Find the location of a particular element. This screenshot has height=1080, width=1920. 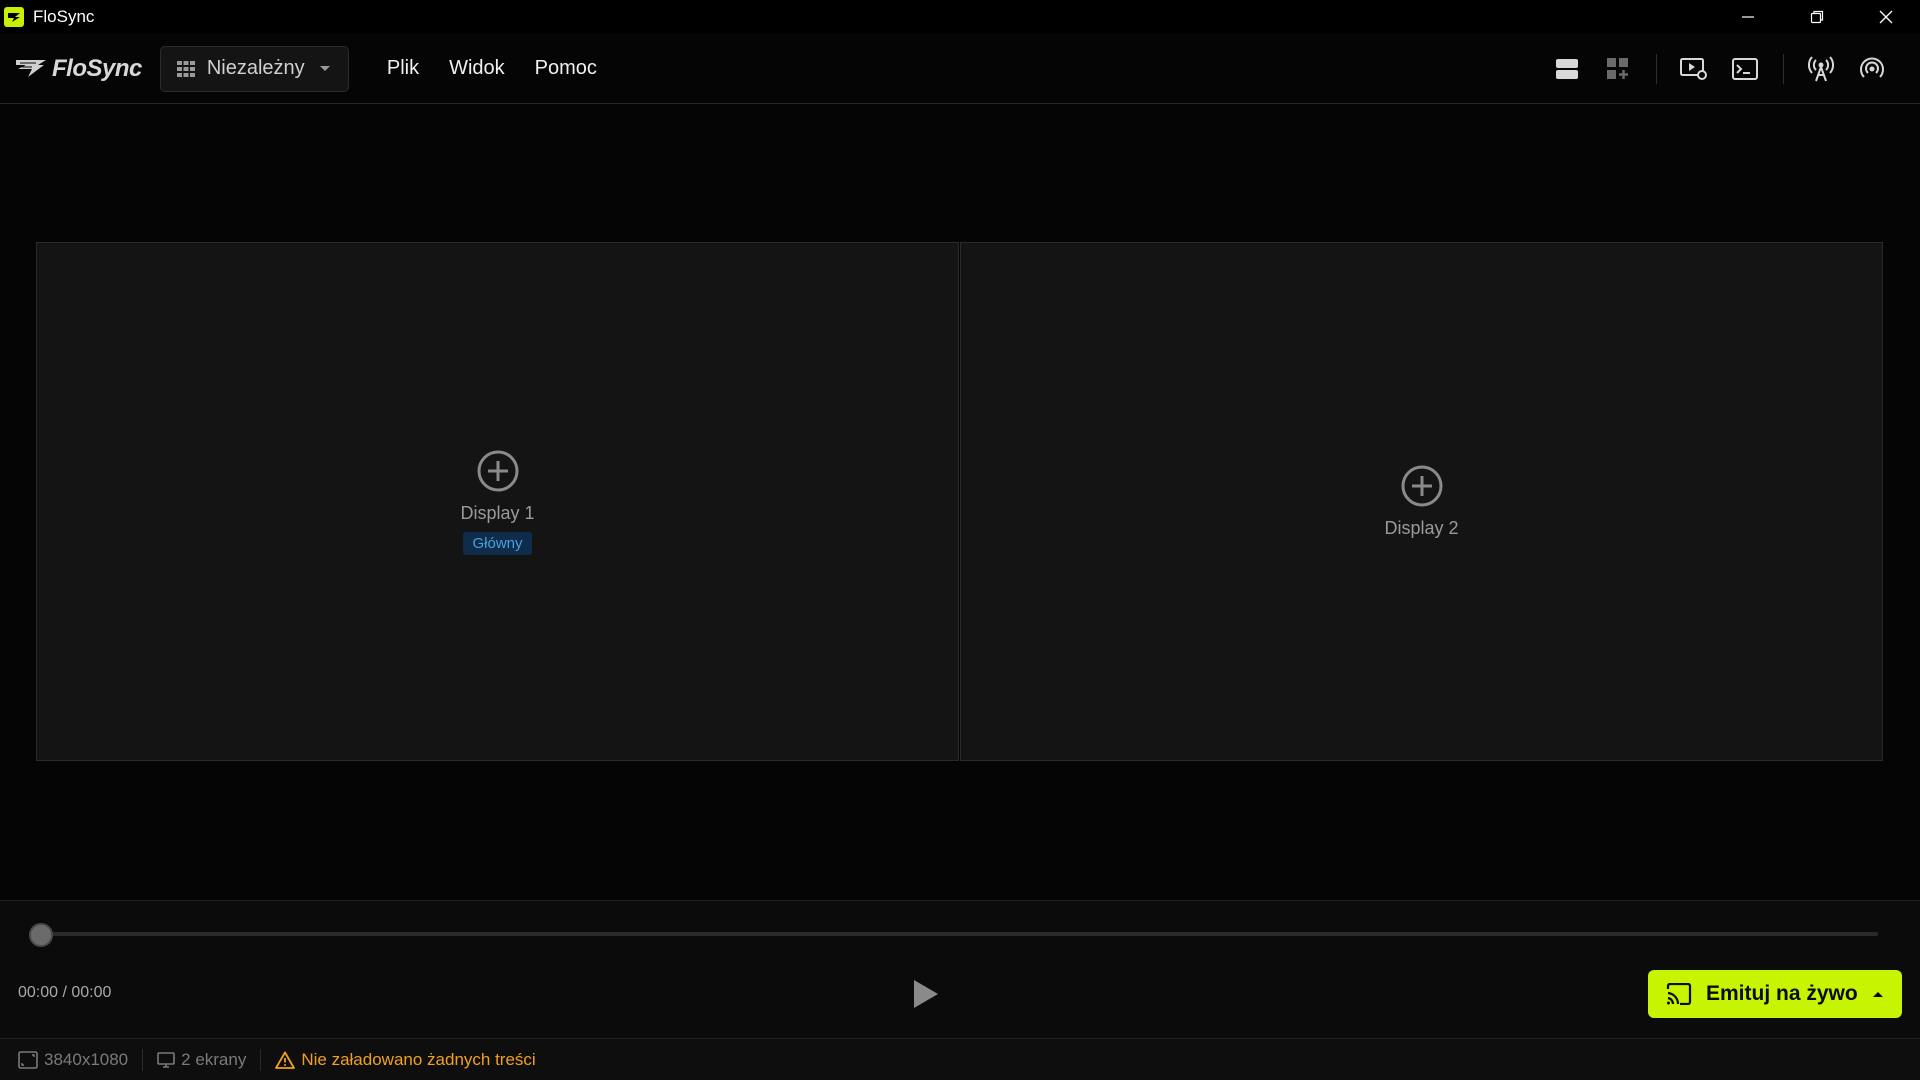

add-layout-icon is located at coordinates (1617, 68).